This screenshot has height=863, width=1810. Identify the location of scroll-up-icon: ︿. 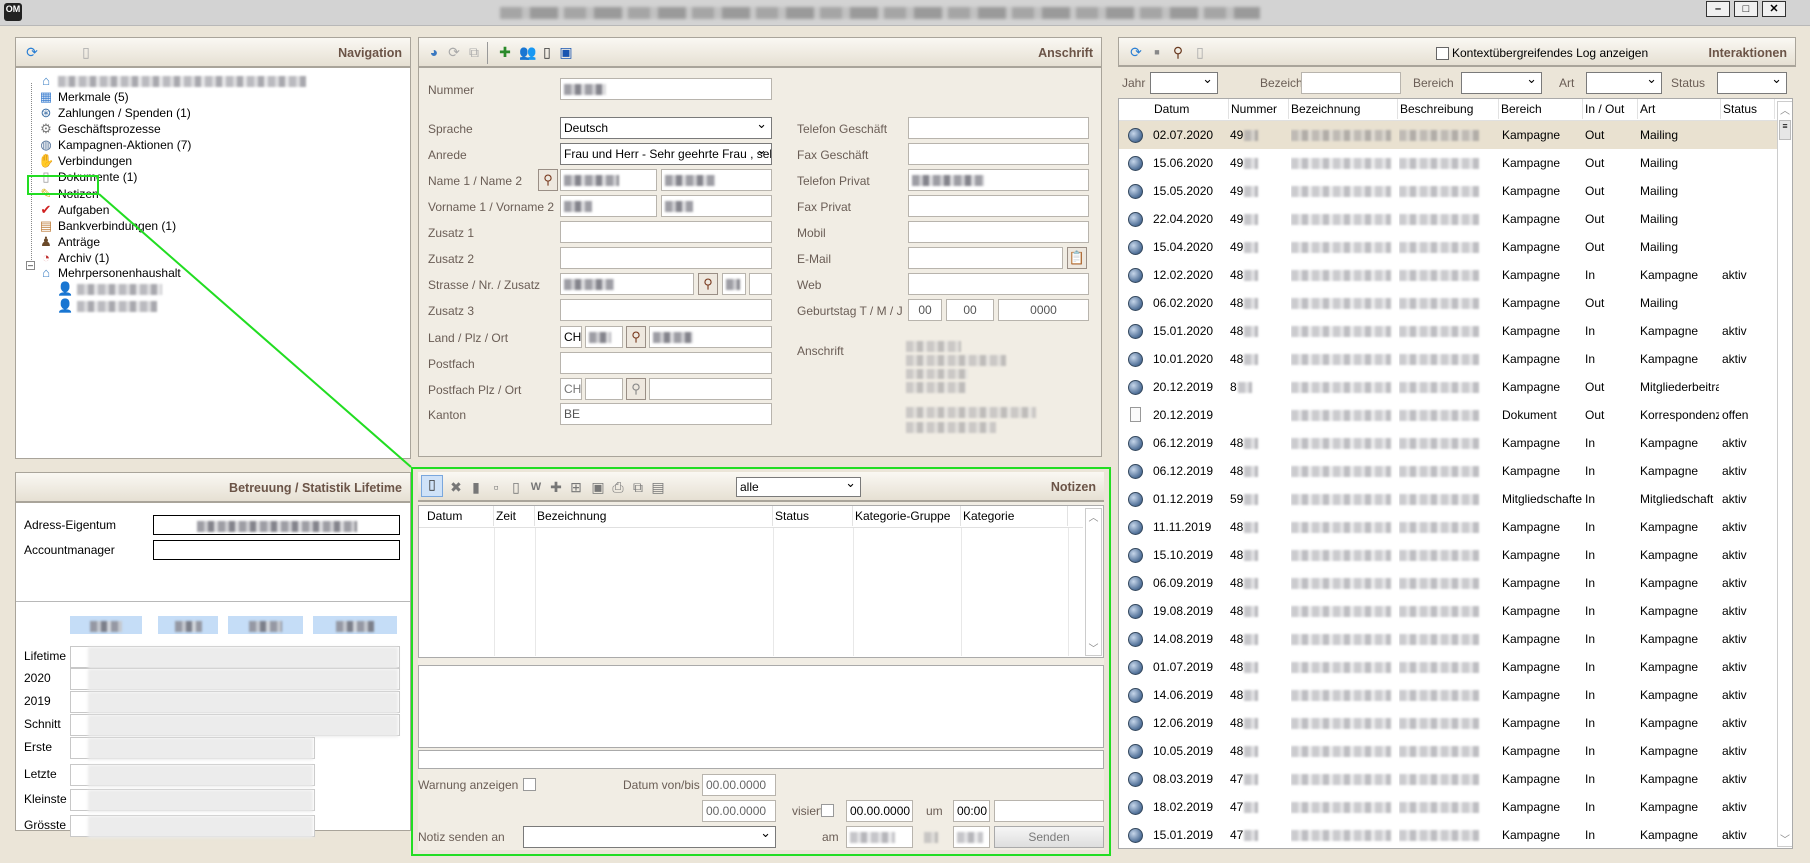
(1785, 109).